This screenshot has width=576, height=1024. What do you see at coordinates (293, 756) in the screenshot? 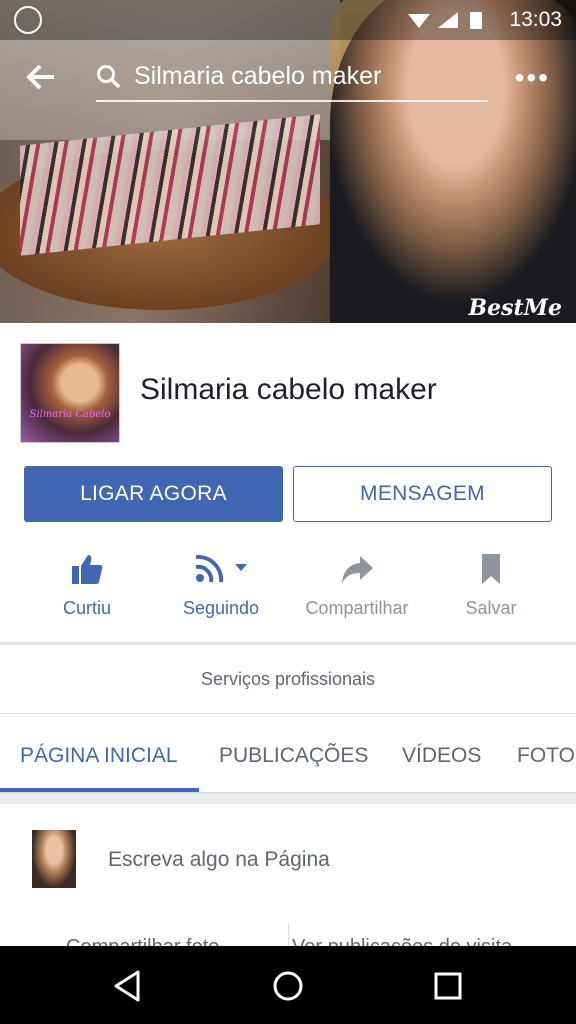
I see `tab-posts: PUBLICAÇÕES` at bounding box center [293, 756].